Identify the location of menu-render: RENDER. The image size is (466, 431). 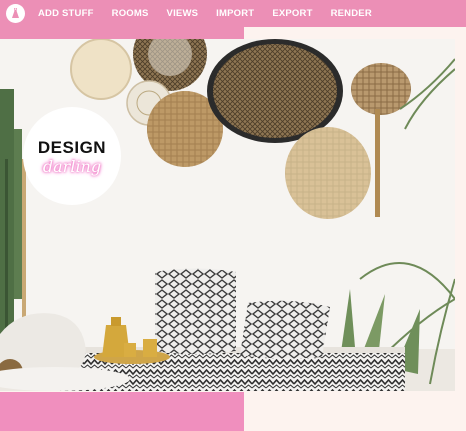
(351, 13).